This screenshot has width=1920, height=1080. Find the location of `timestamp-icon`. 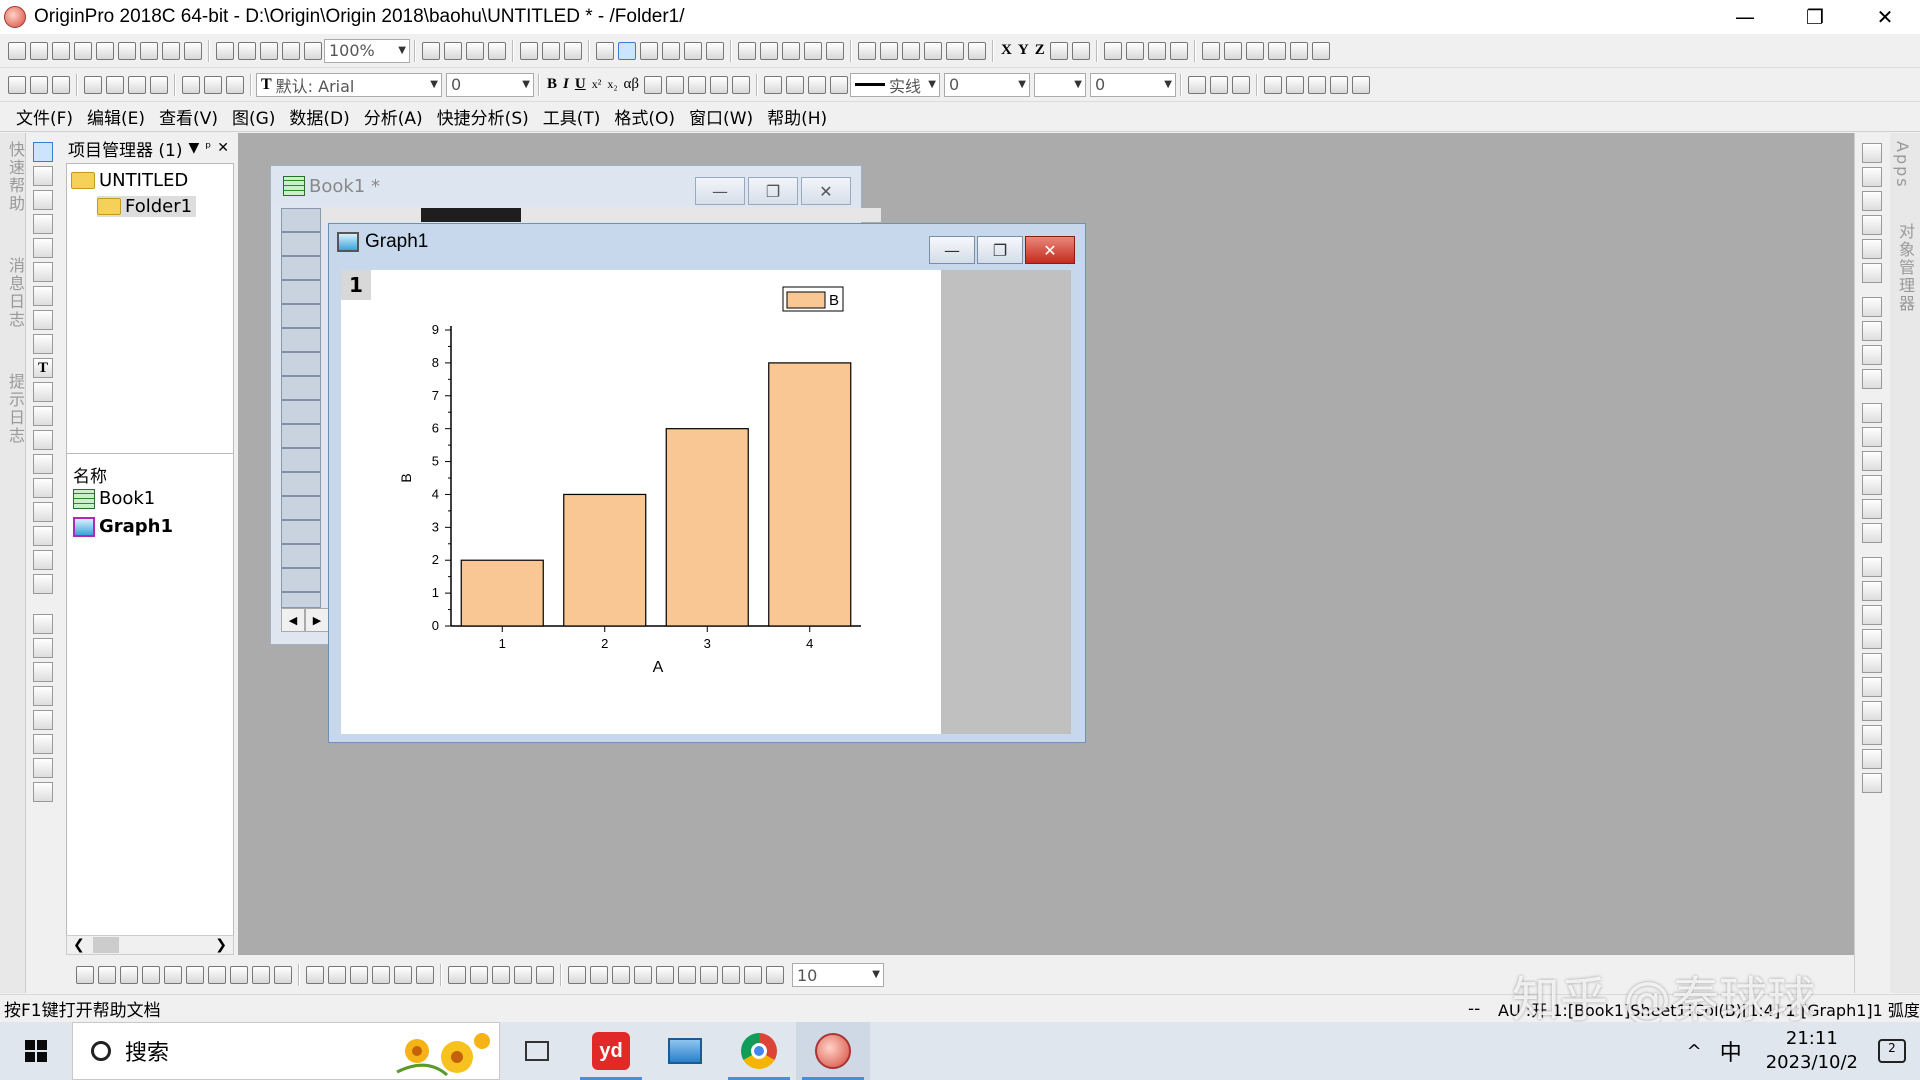

timestamp-icon is located at coordinates (43, 768).